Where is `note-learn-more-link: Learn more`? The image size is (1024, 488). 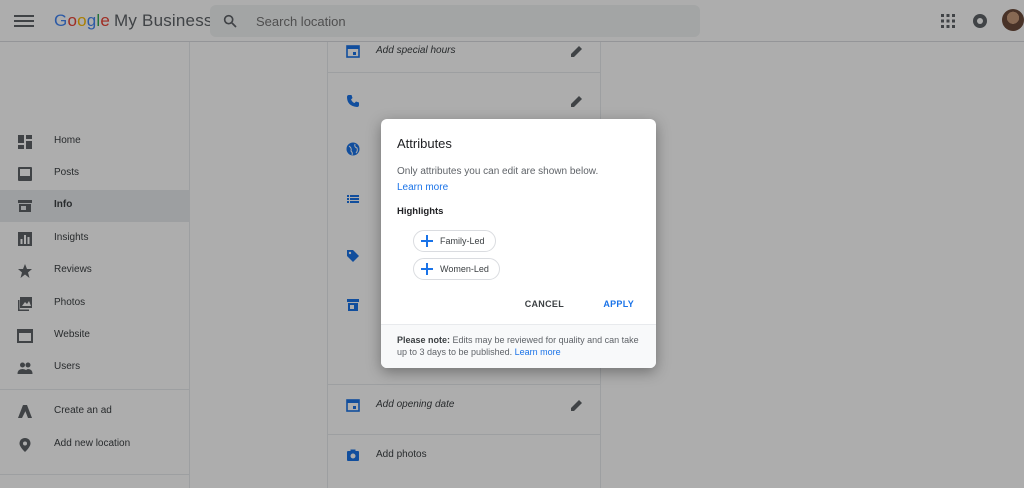 note-learn-more-link: Learn more is located at coordinates (538, 352).